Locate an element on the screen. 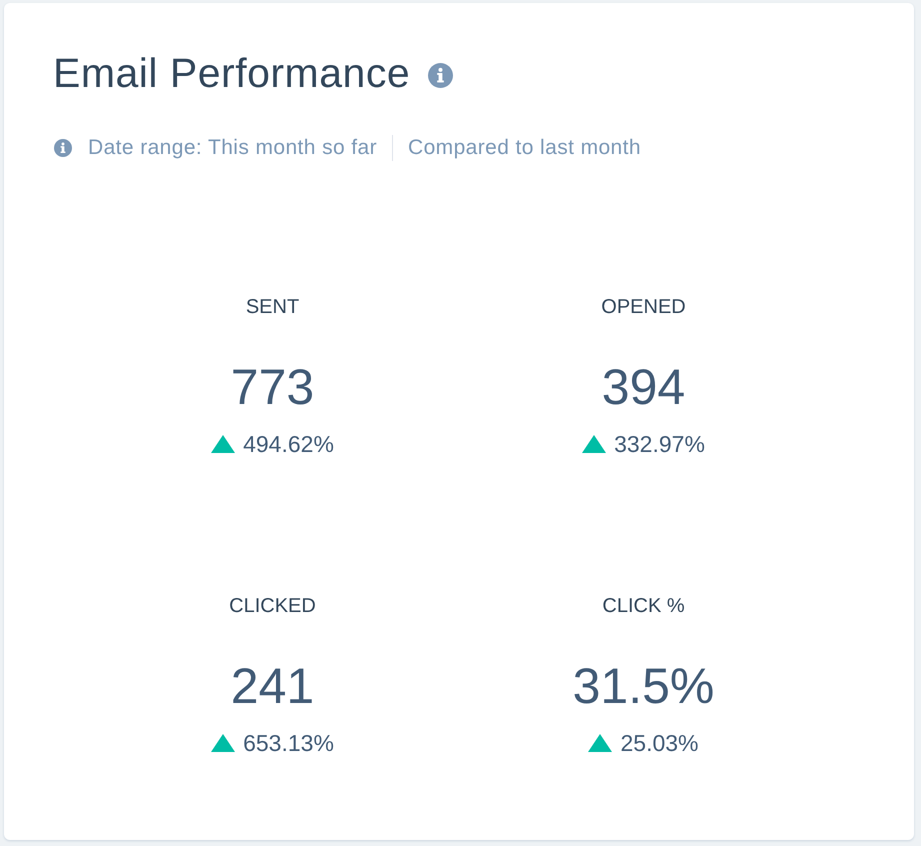 The image size is (921, 846). stat-value: 31.5% is located at coordinates (643, 686).